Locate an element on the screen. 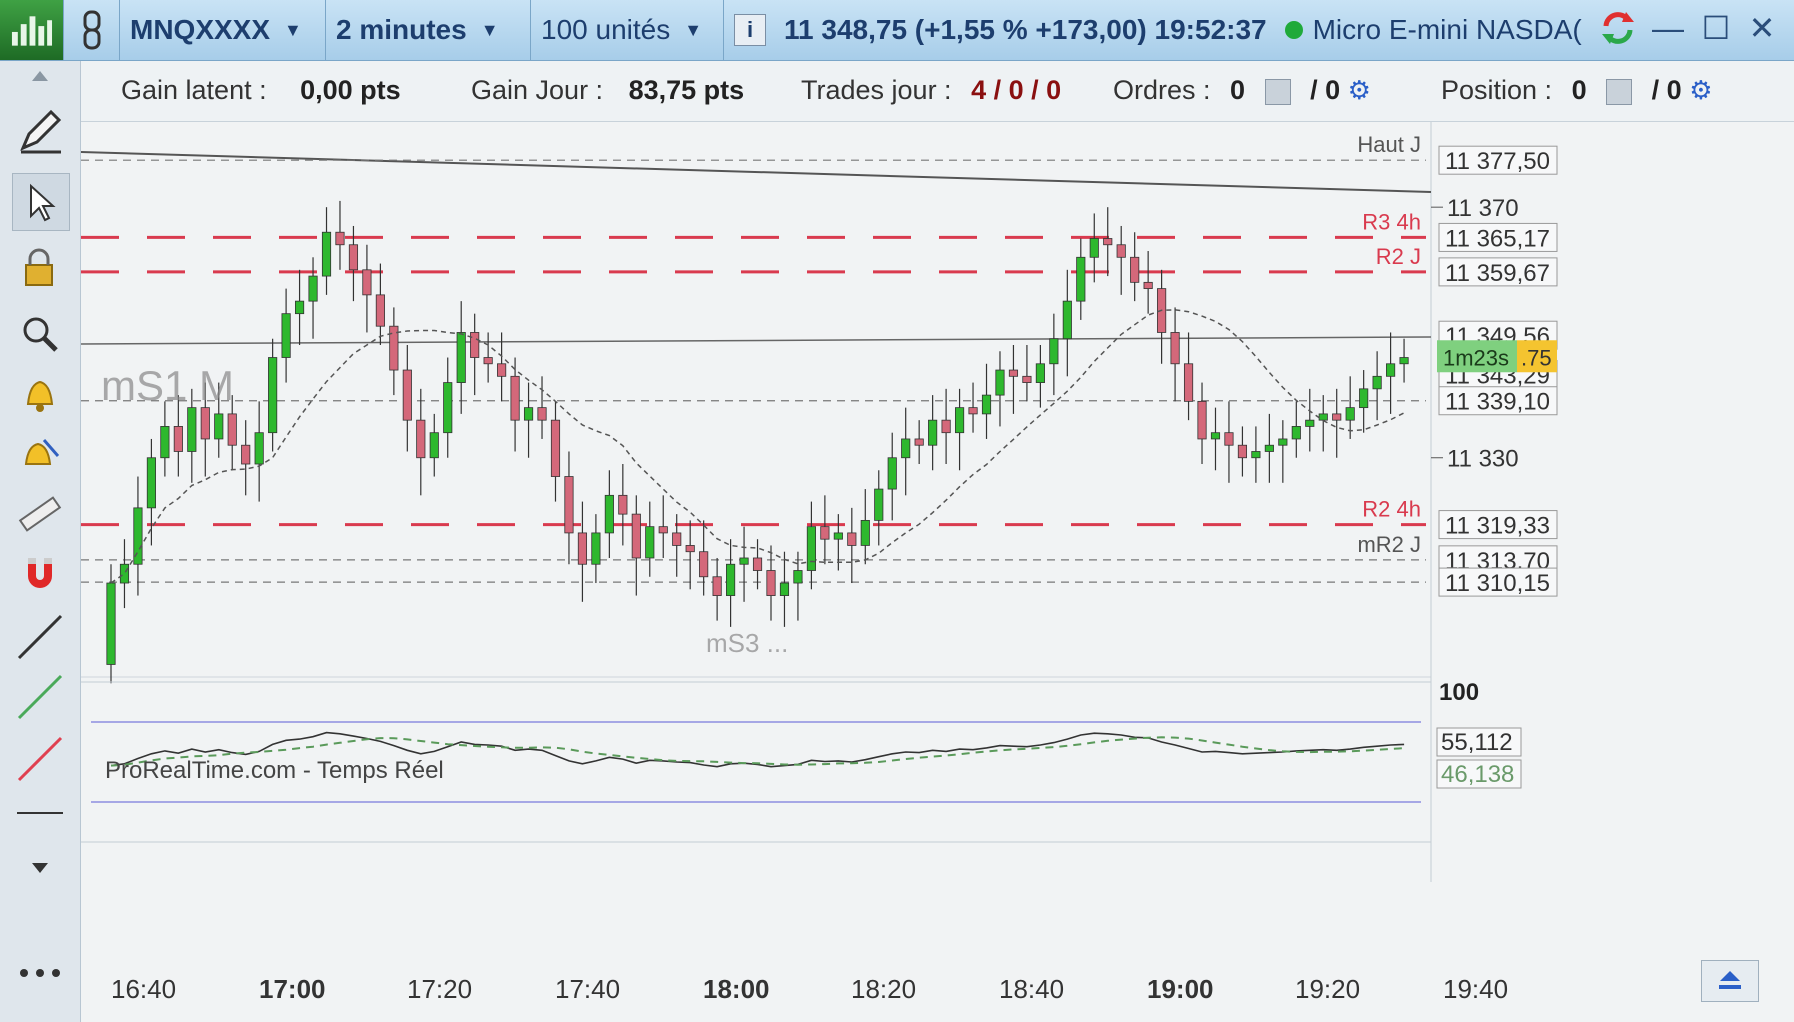 The width and height of the screenshot is (1794, 1022). time-label: 19:20 is located at coordinates (1327, 989).